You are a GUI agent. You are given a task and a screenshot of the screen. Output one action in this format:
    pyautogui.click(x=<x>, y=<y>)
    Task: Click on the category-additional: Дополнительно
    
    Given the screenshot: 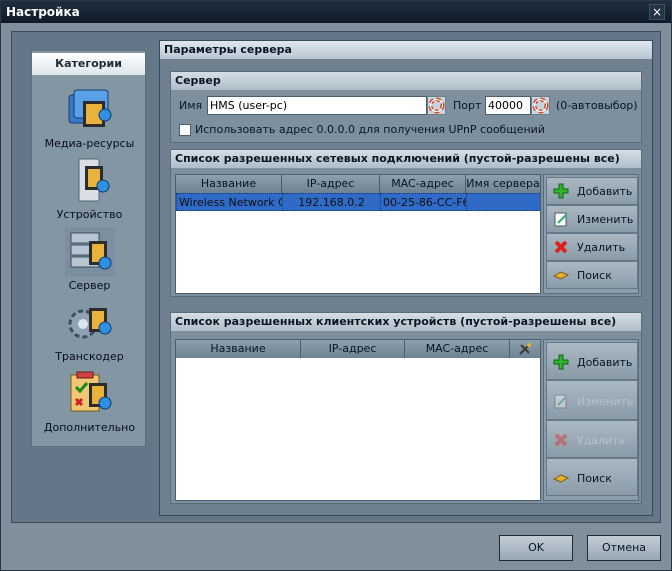 What is the action you would take?
    pyautogui.click(x=89, y=403)
    